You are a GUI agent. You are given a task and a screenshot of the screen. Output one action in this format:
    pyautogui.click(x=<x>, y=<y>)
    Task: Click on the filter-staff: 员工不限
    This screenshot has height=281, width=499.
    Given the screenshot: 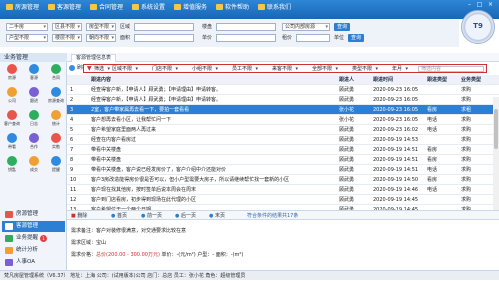 What is the action you would take?
    pyautogui.click(x=245, y=69)
    